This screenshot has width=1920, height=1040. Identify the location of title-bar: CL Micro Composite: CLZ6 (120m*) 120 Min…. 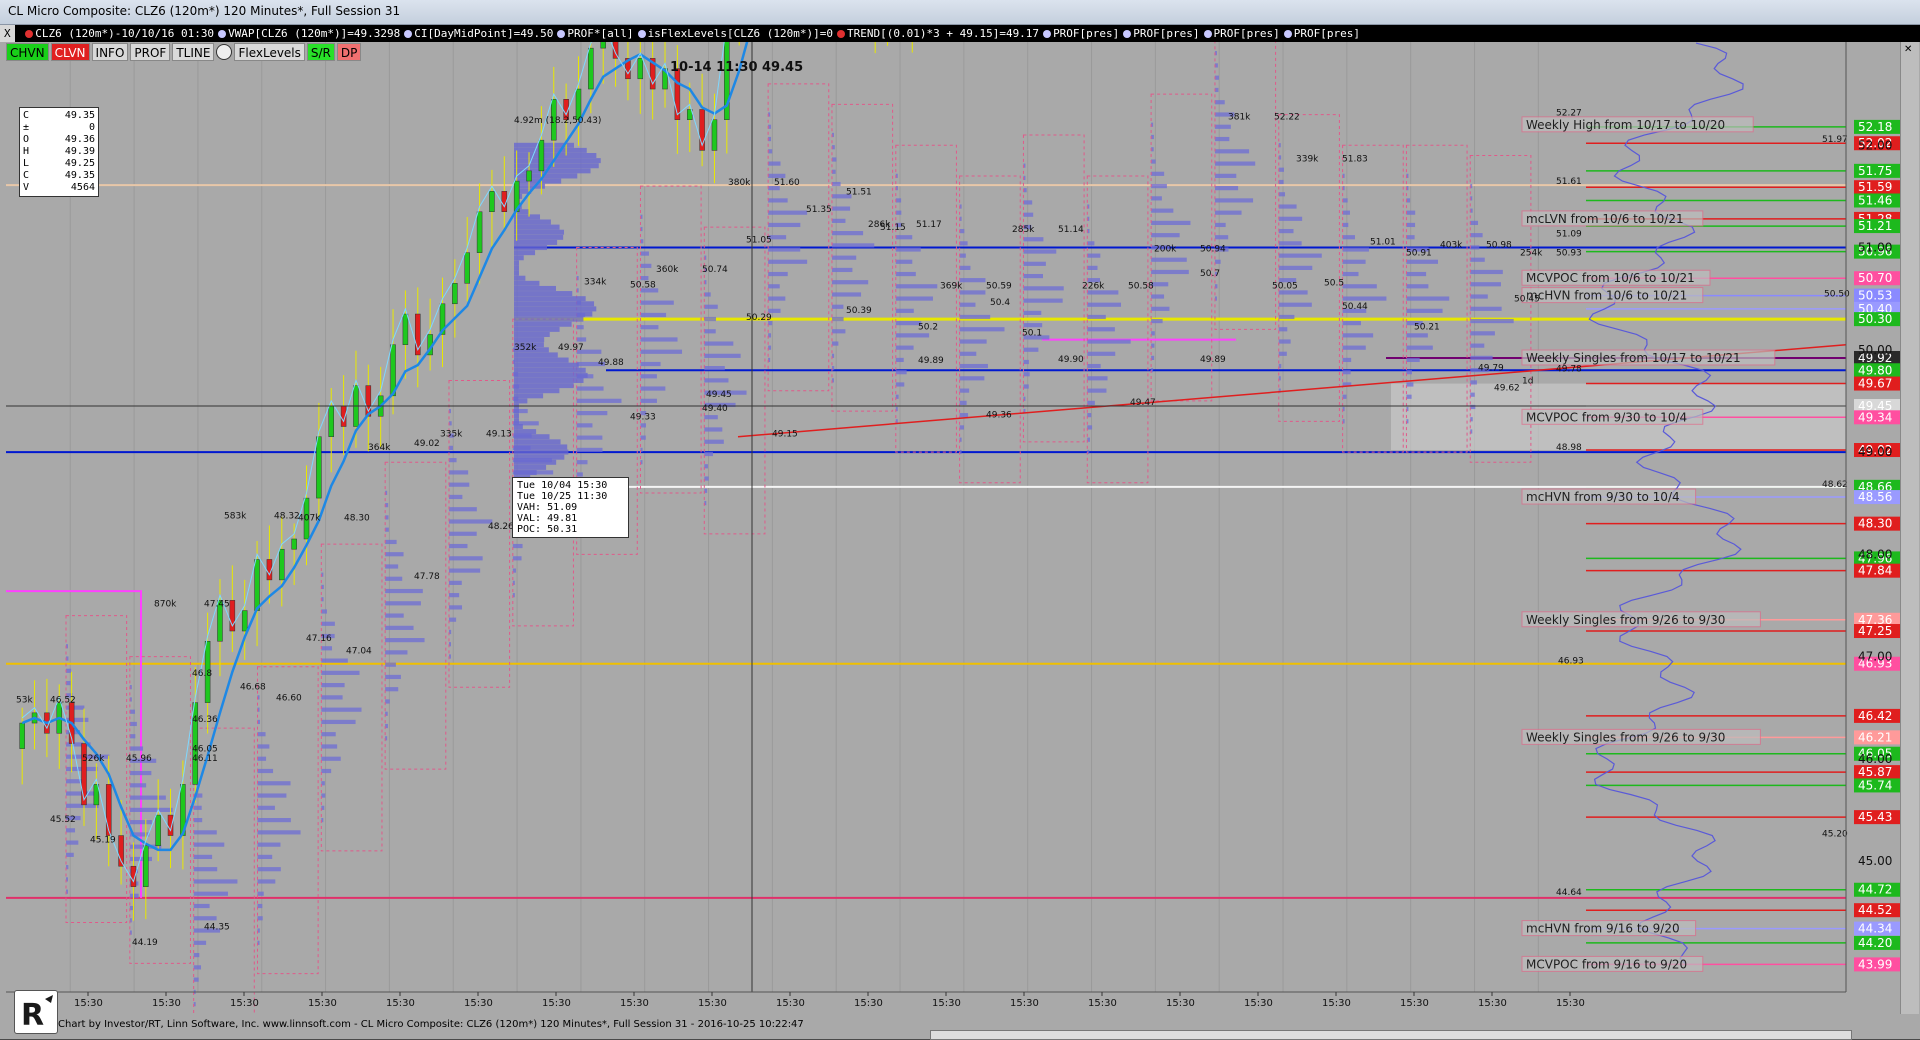
(960, 12).